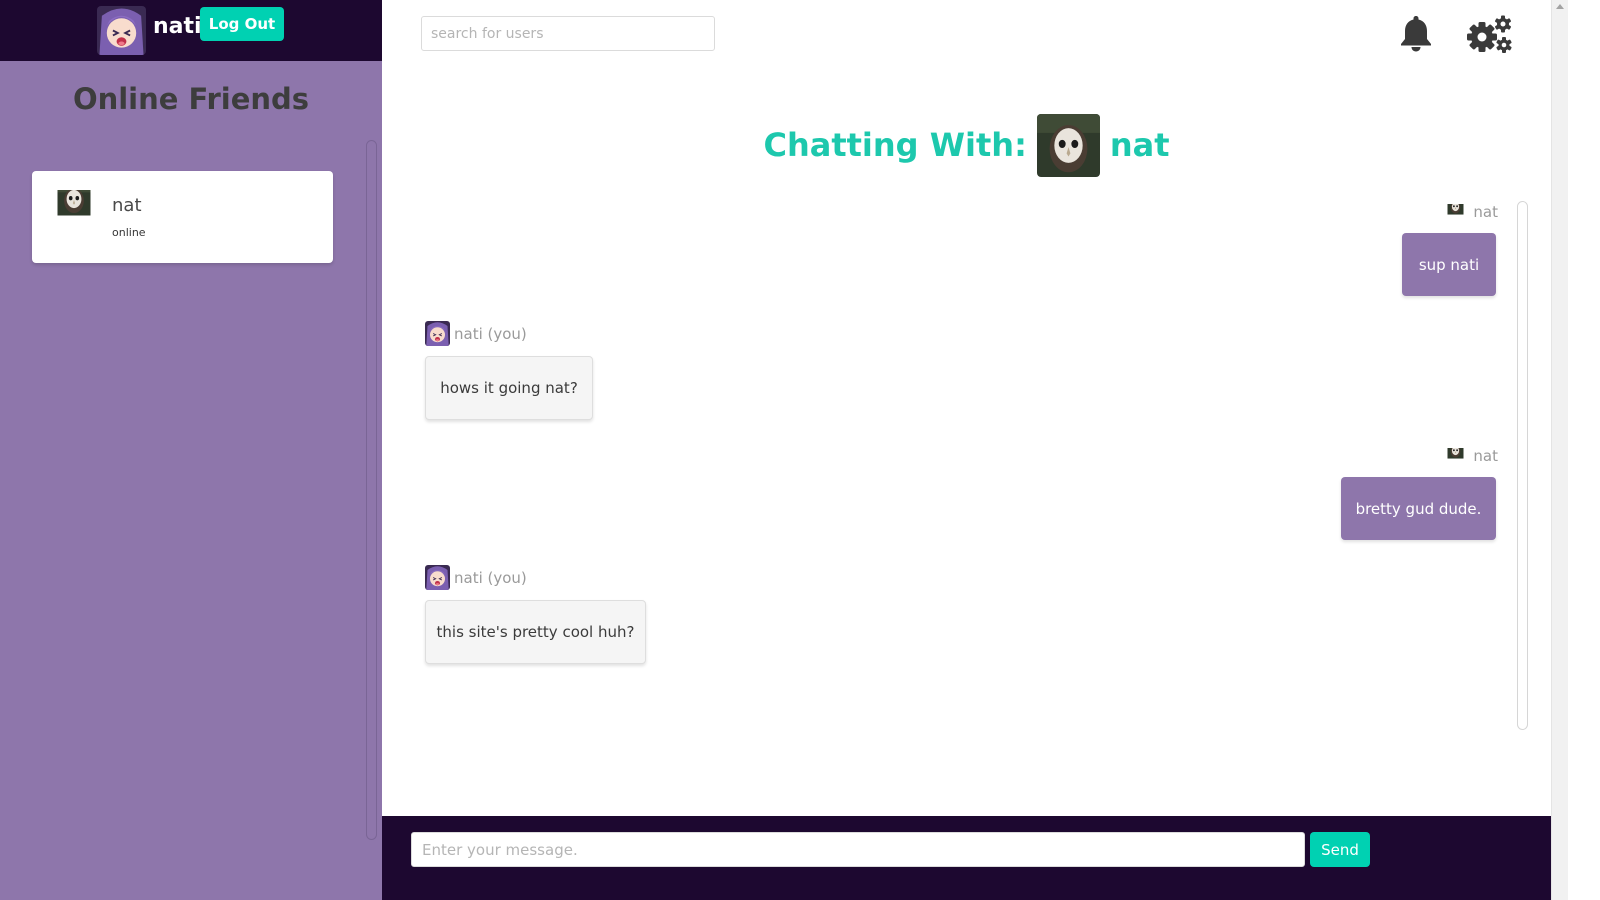  What do you see at coordinates (1416, 33) in the screenshot?
I see `bell-icon` at bounding box center [1416, 33].